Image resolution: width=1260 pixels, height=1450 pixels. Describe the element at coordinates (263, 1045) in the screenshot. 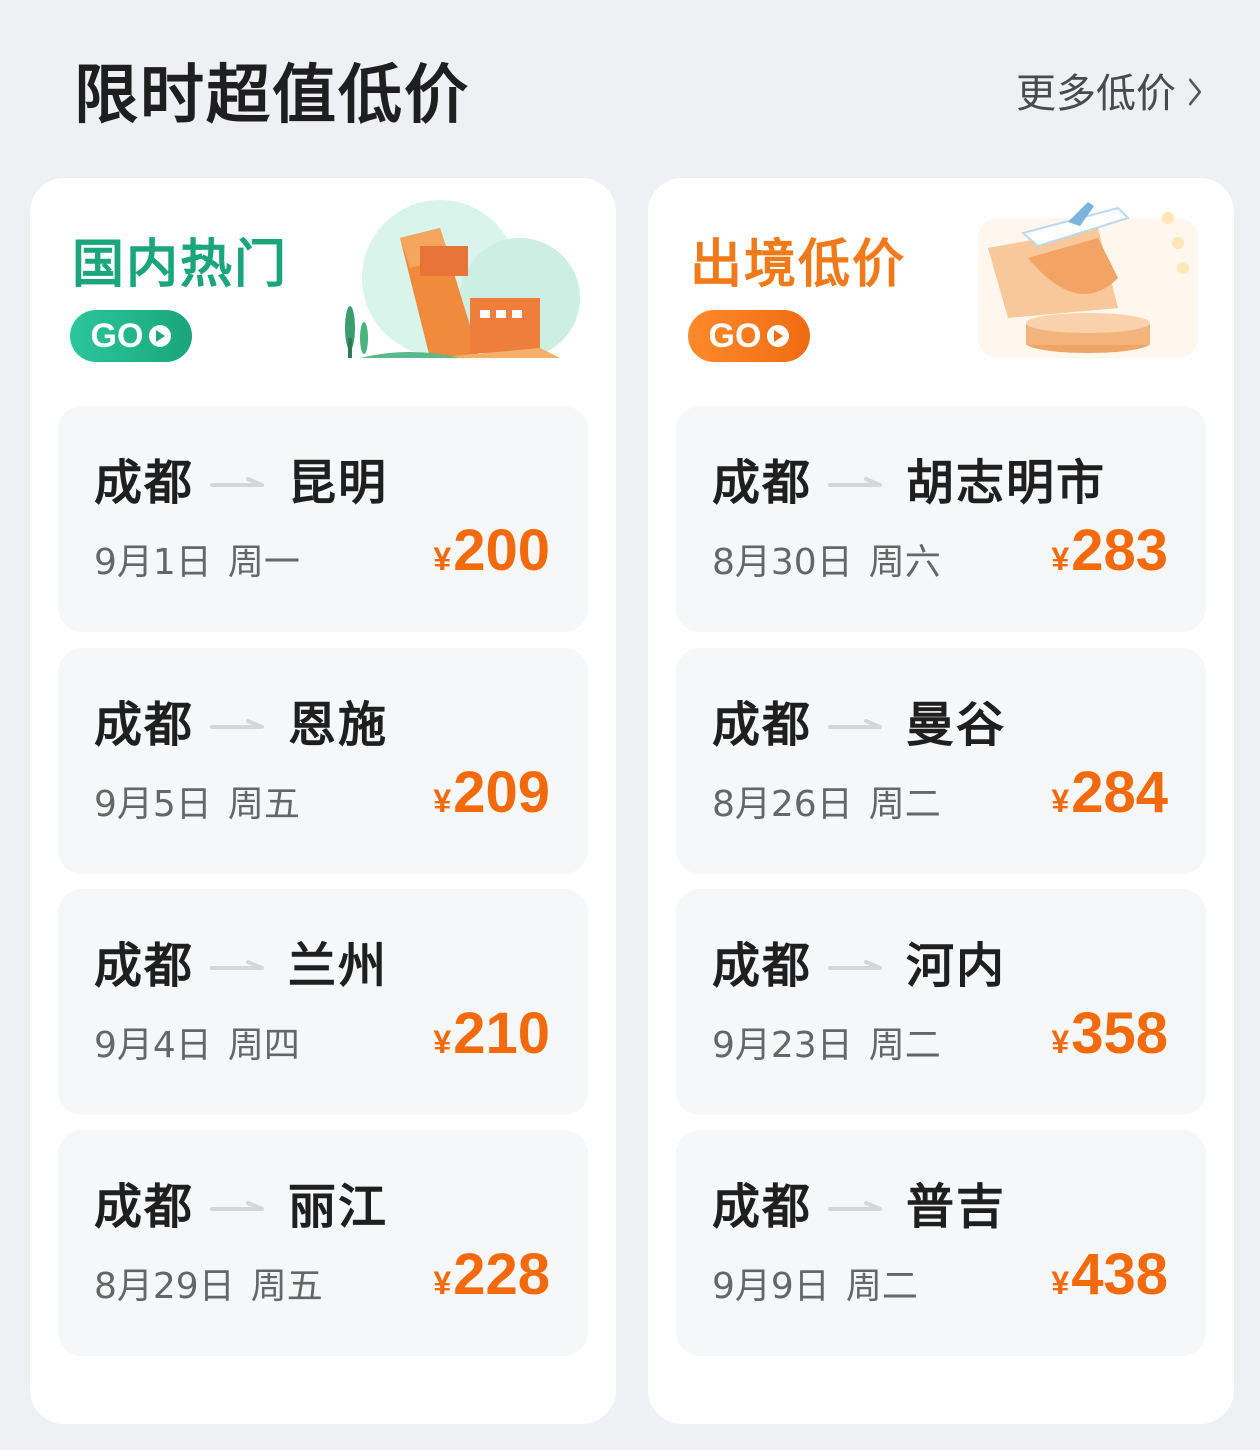

I see `departure-weekday: 周四` at that location.